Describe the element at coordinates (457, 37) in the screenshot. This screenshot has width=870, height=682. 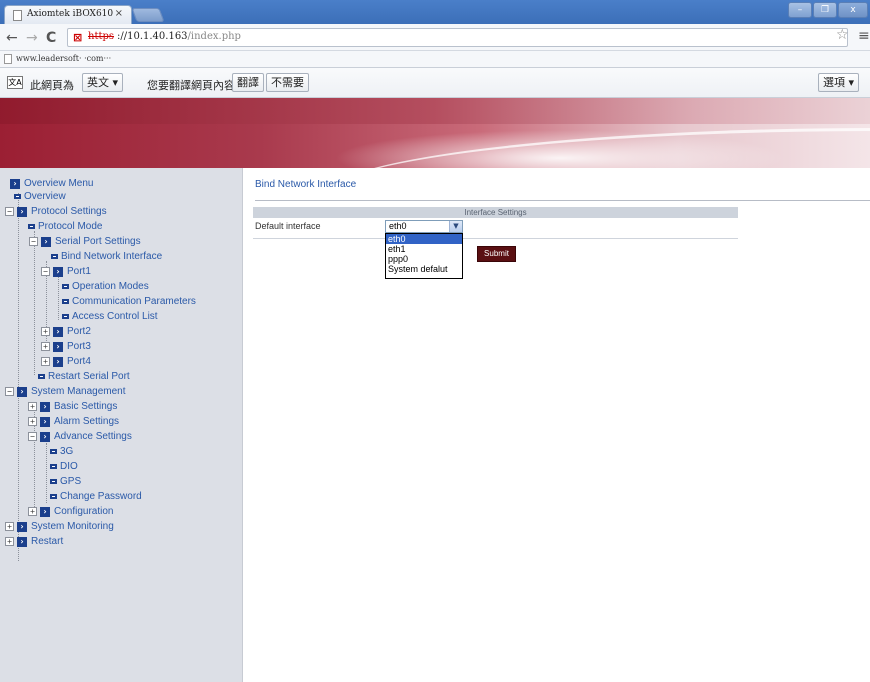
I see `address-bar: ⊠ https ://10.1.40.163/index.php` at that location.